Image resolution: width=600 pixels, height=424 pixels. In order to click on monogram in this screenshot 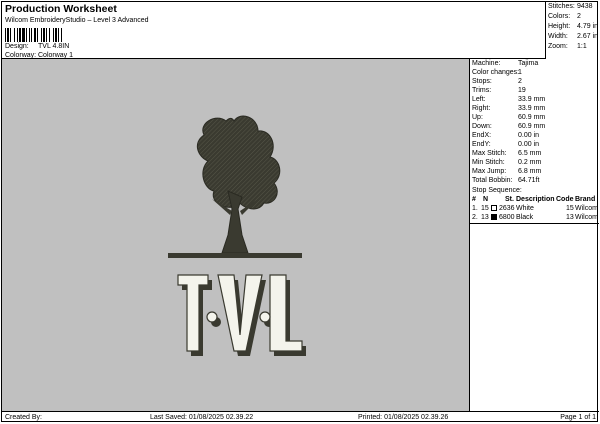, I will do `click(241, 315)`.